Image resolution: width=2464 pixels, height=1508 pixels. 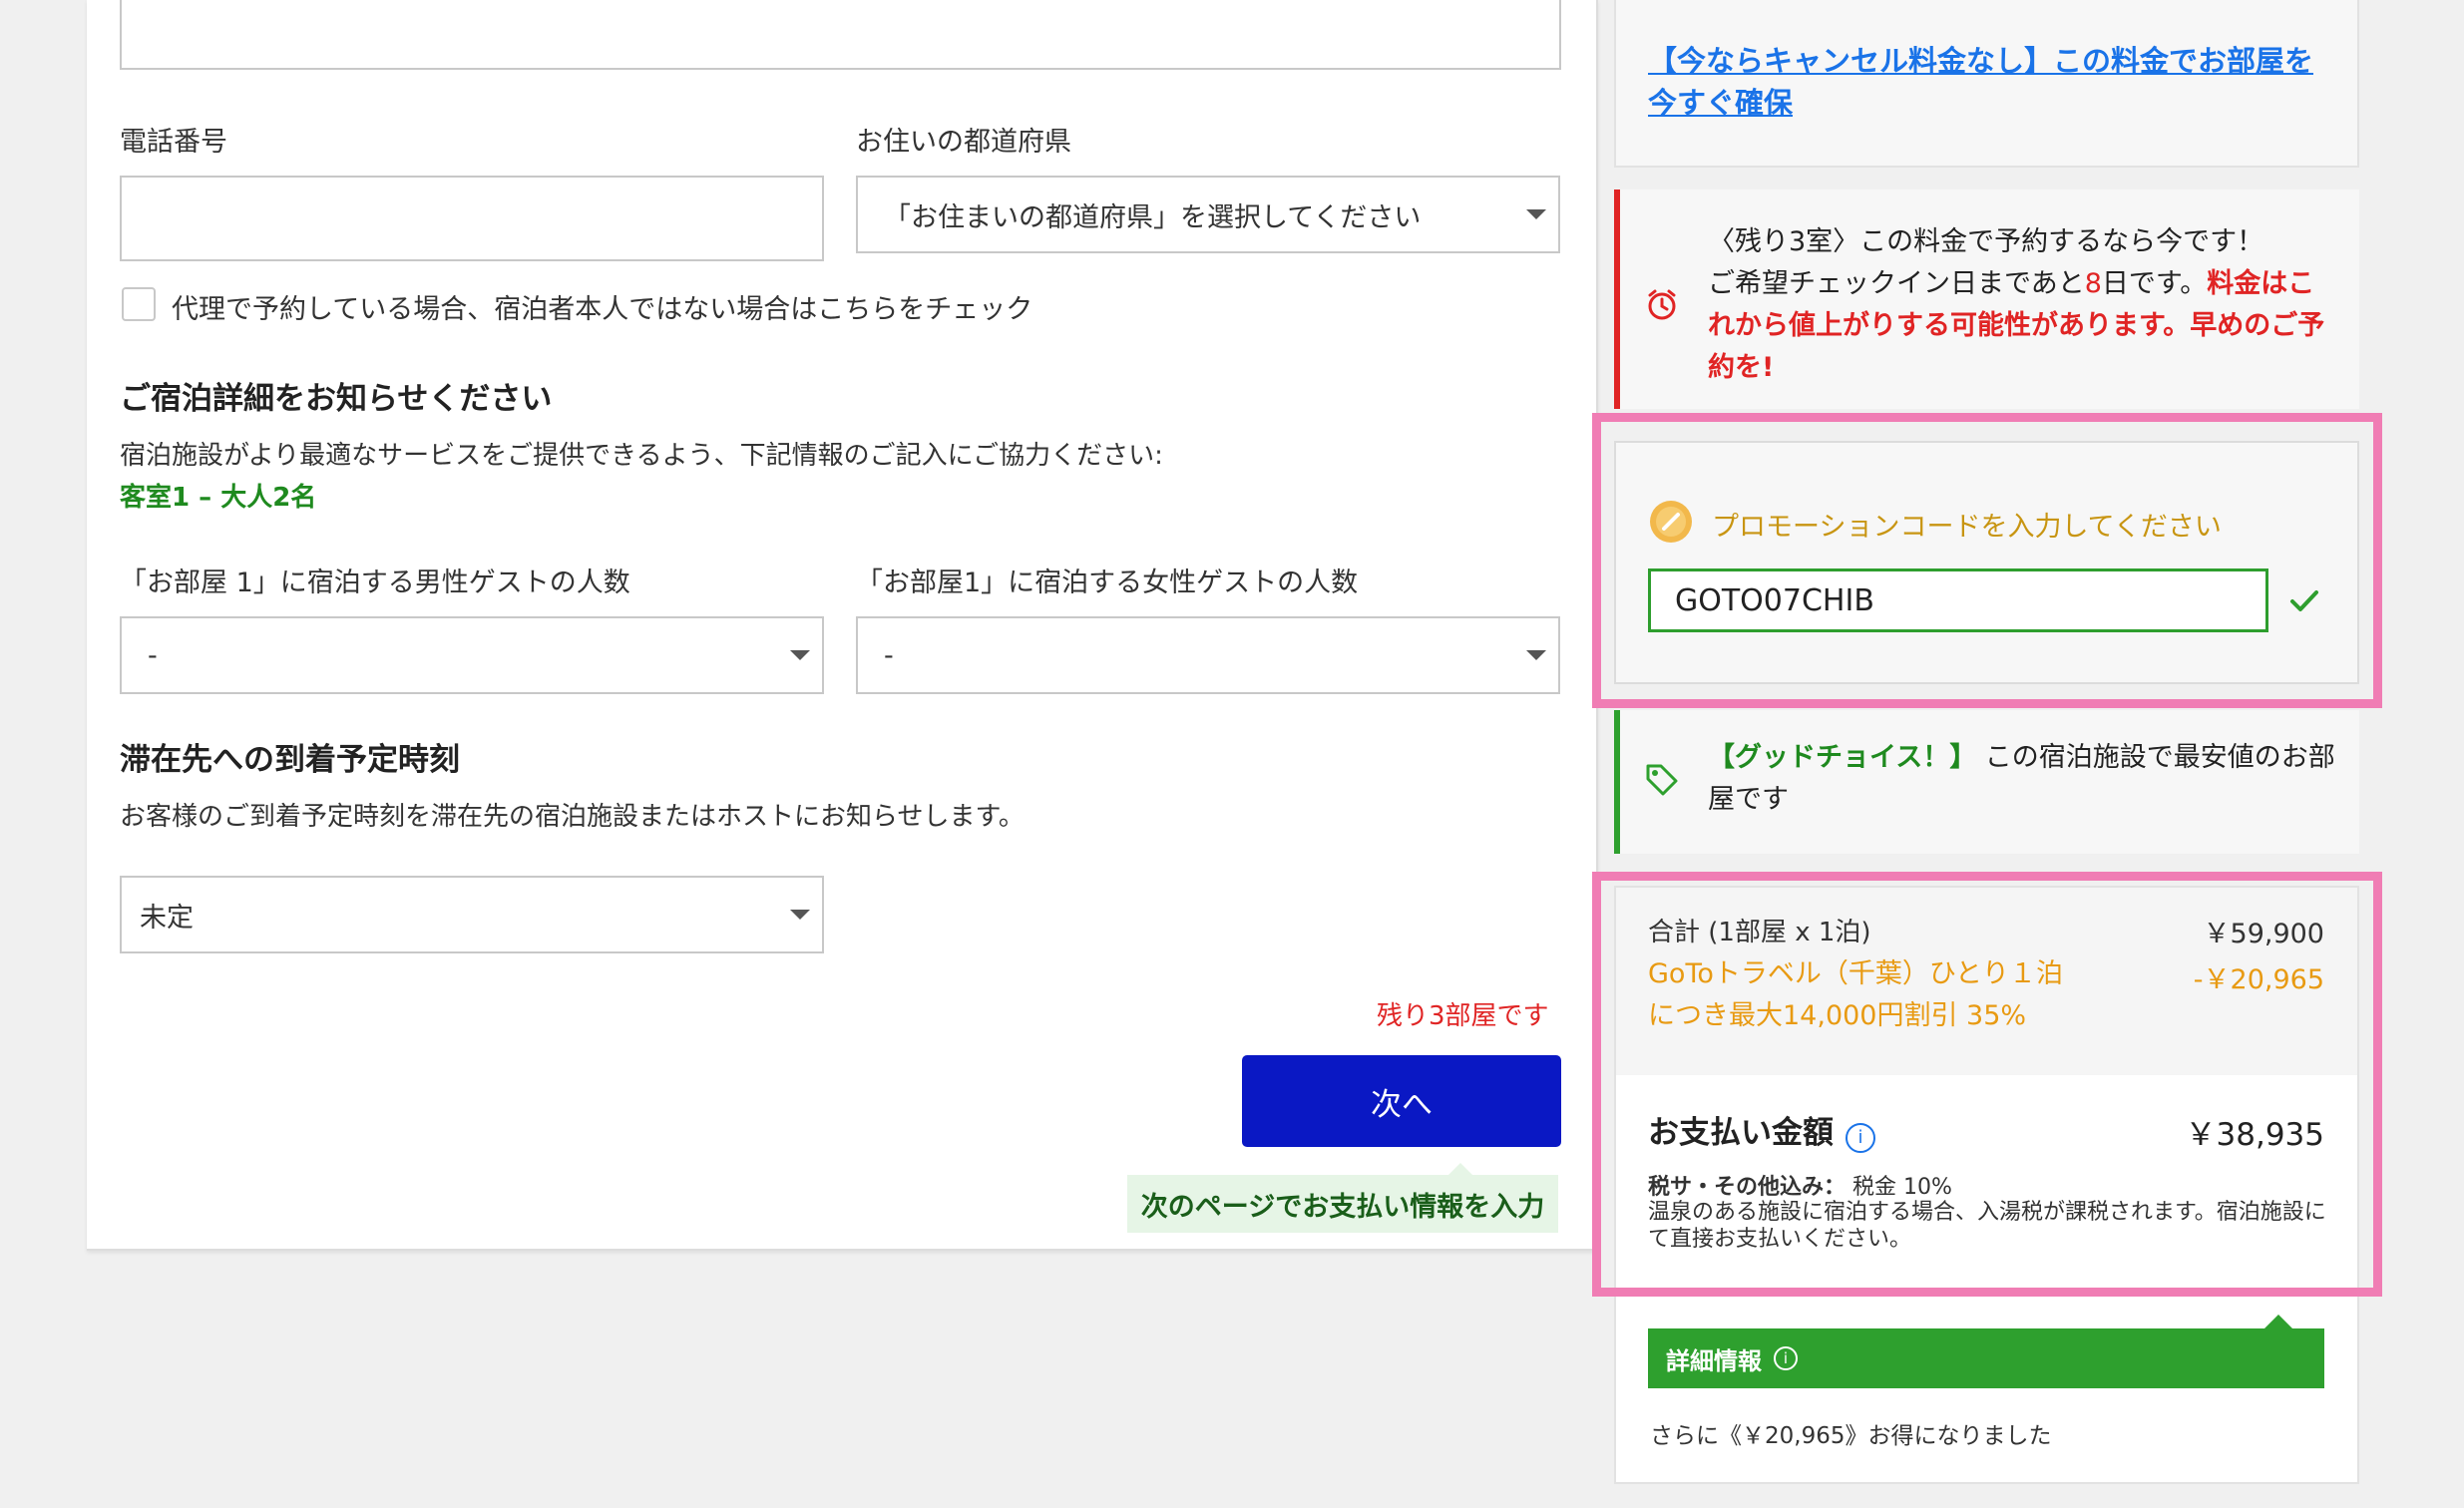 I want to click on details-toggle: 詳細情報 i, so click(x=1986, y=1358).